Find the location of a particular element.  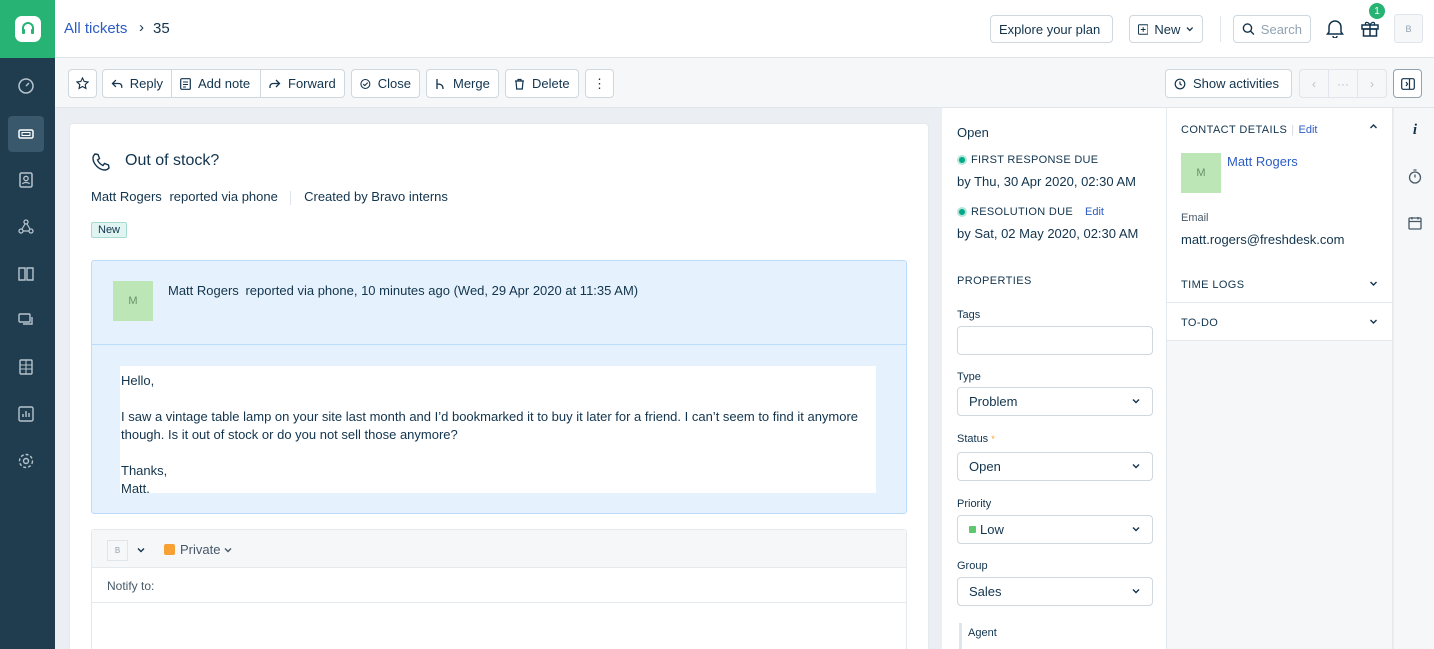

merge-label: Merge is located at coordinates (471, 83).